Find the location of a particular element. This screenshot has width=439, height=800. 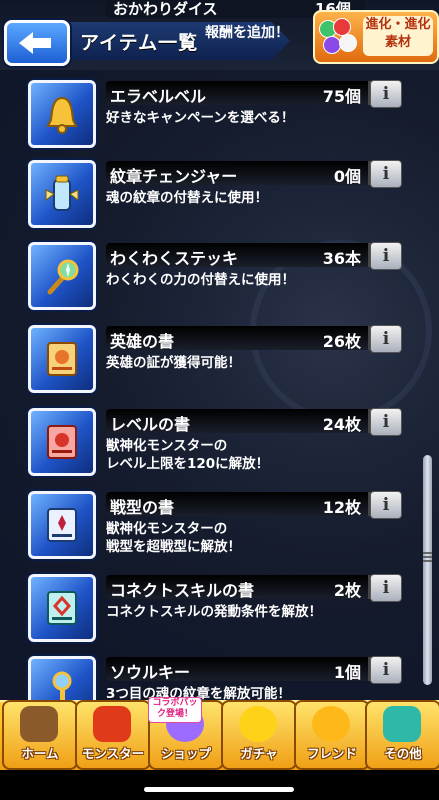

back-button is located at coordinates (37, 43).